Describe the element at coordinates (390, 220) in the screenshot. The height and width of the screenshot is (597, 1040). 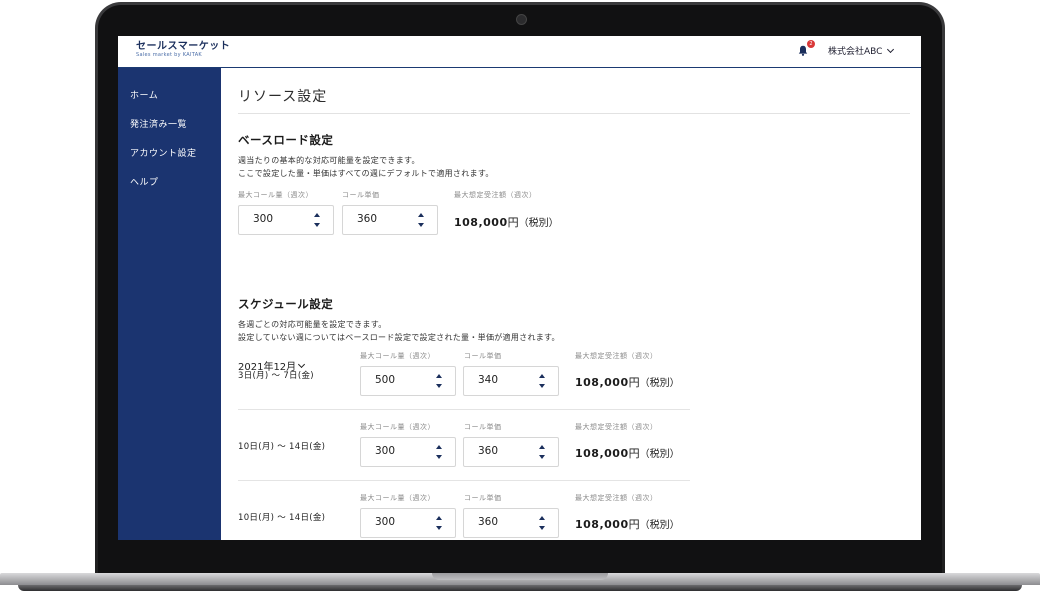
I see `baseload-price-stepper: 360` at that location.